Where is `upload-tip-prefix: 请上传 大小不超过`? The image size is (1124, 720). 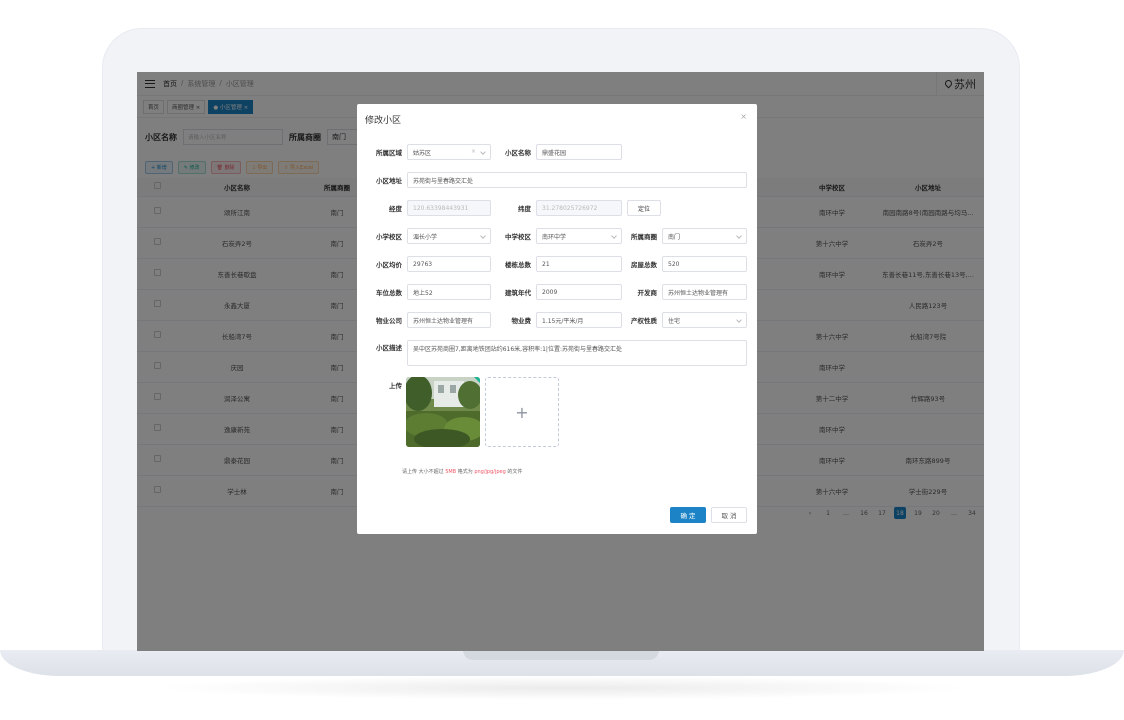 upload-tip-prefix: 请上传 大小不超过 is located at coordinates (423, 472).